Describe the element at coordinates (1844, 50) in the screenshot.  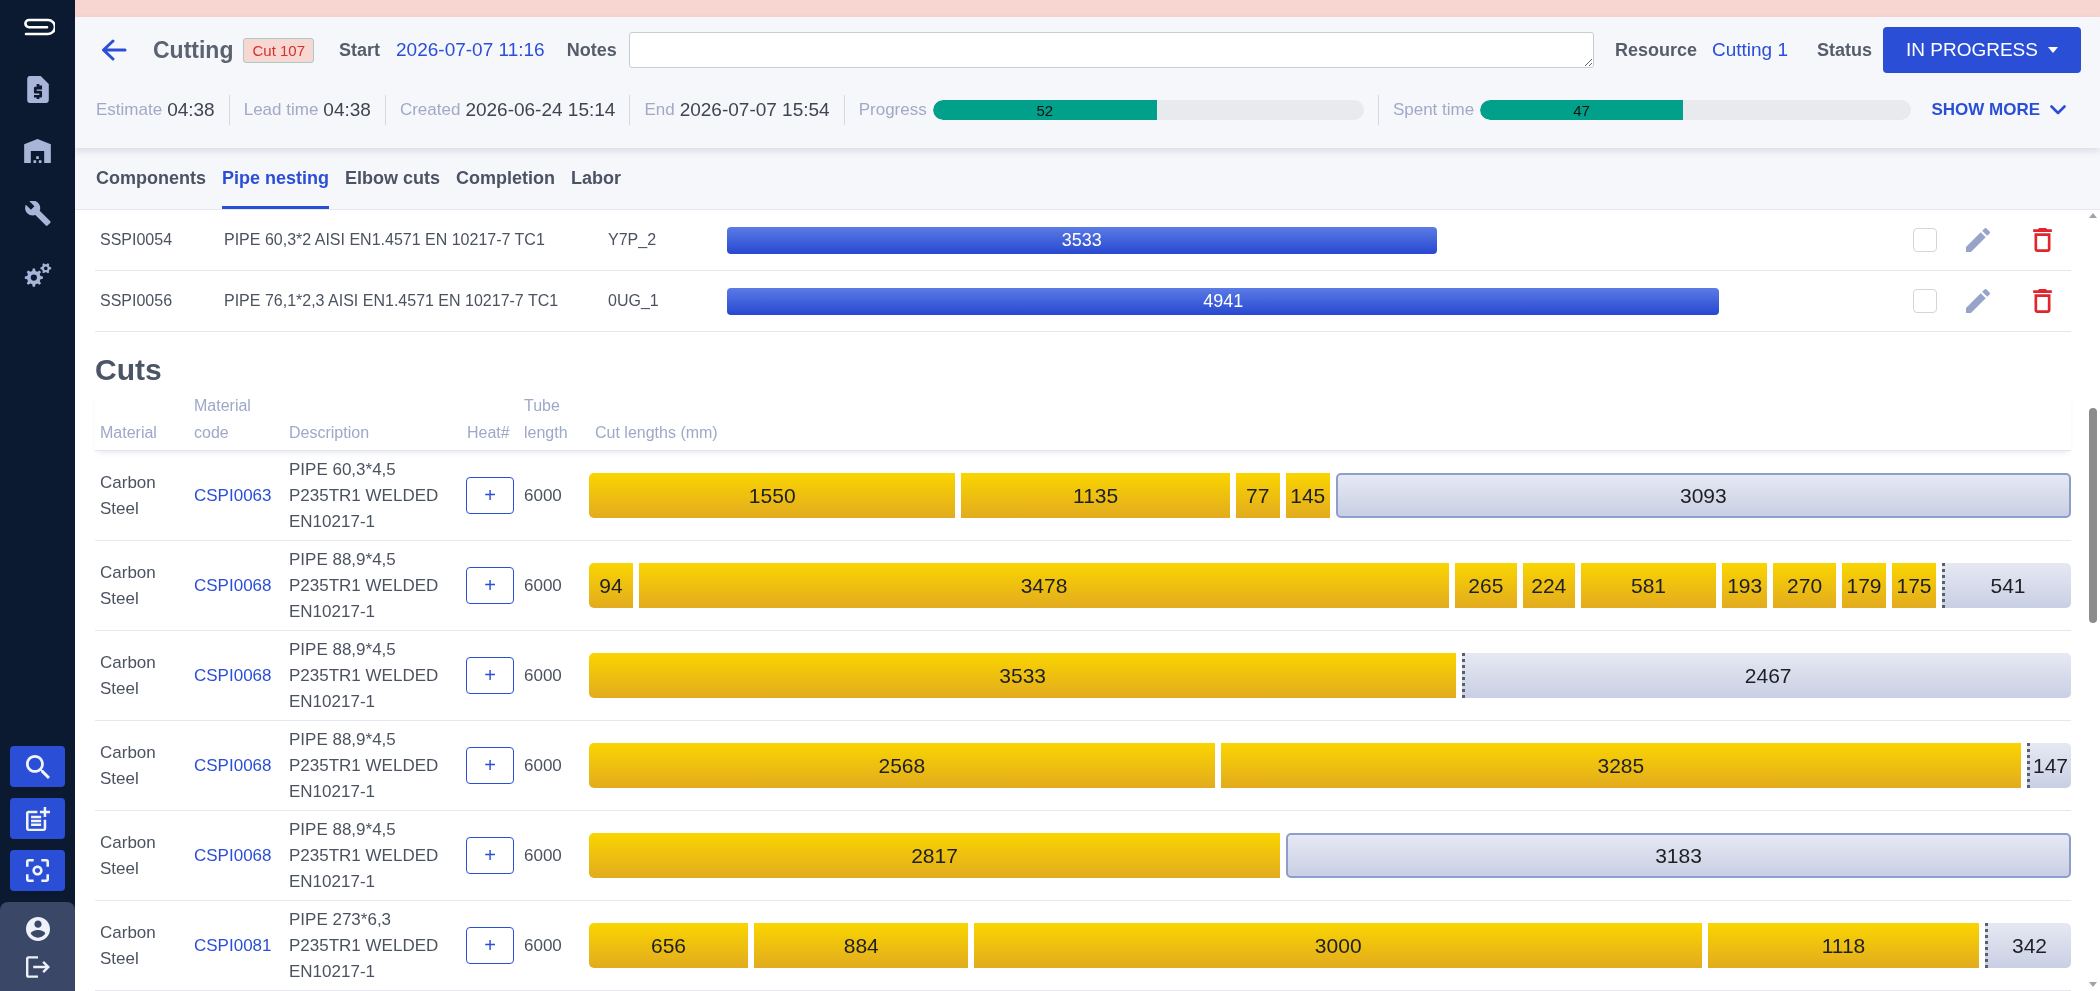
I see `field-label: Status` at that location.